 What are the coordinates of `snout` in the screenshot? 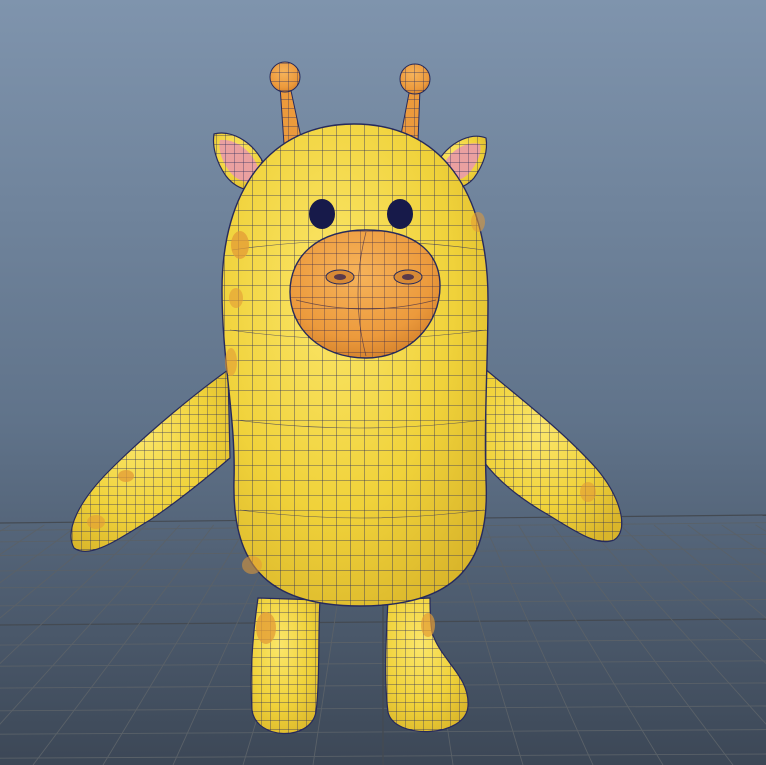 It's located at (365, 294).